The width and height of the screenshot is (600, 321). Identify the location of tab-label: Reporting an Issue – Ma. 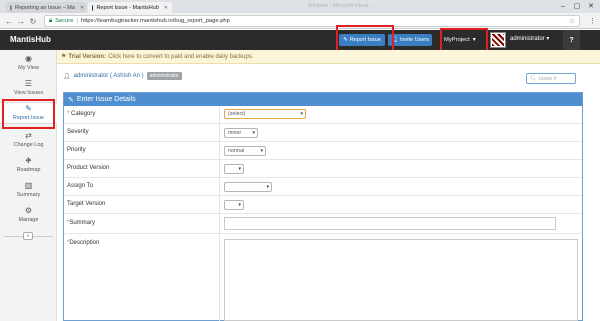
(45, 7).